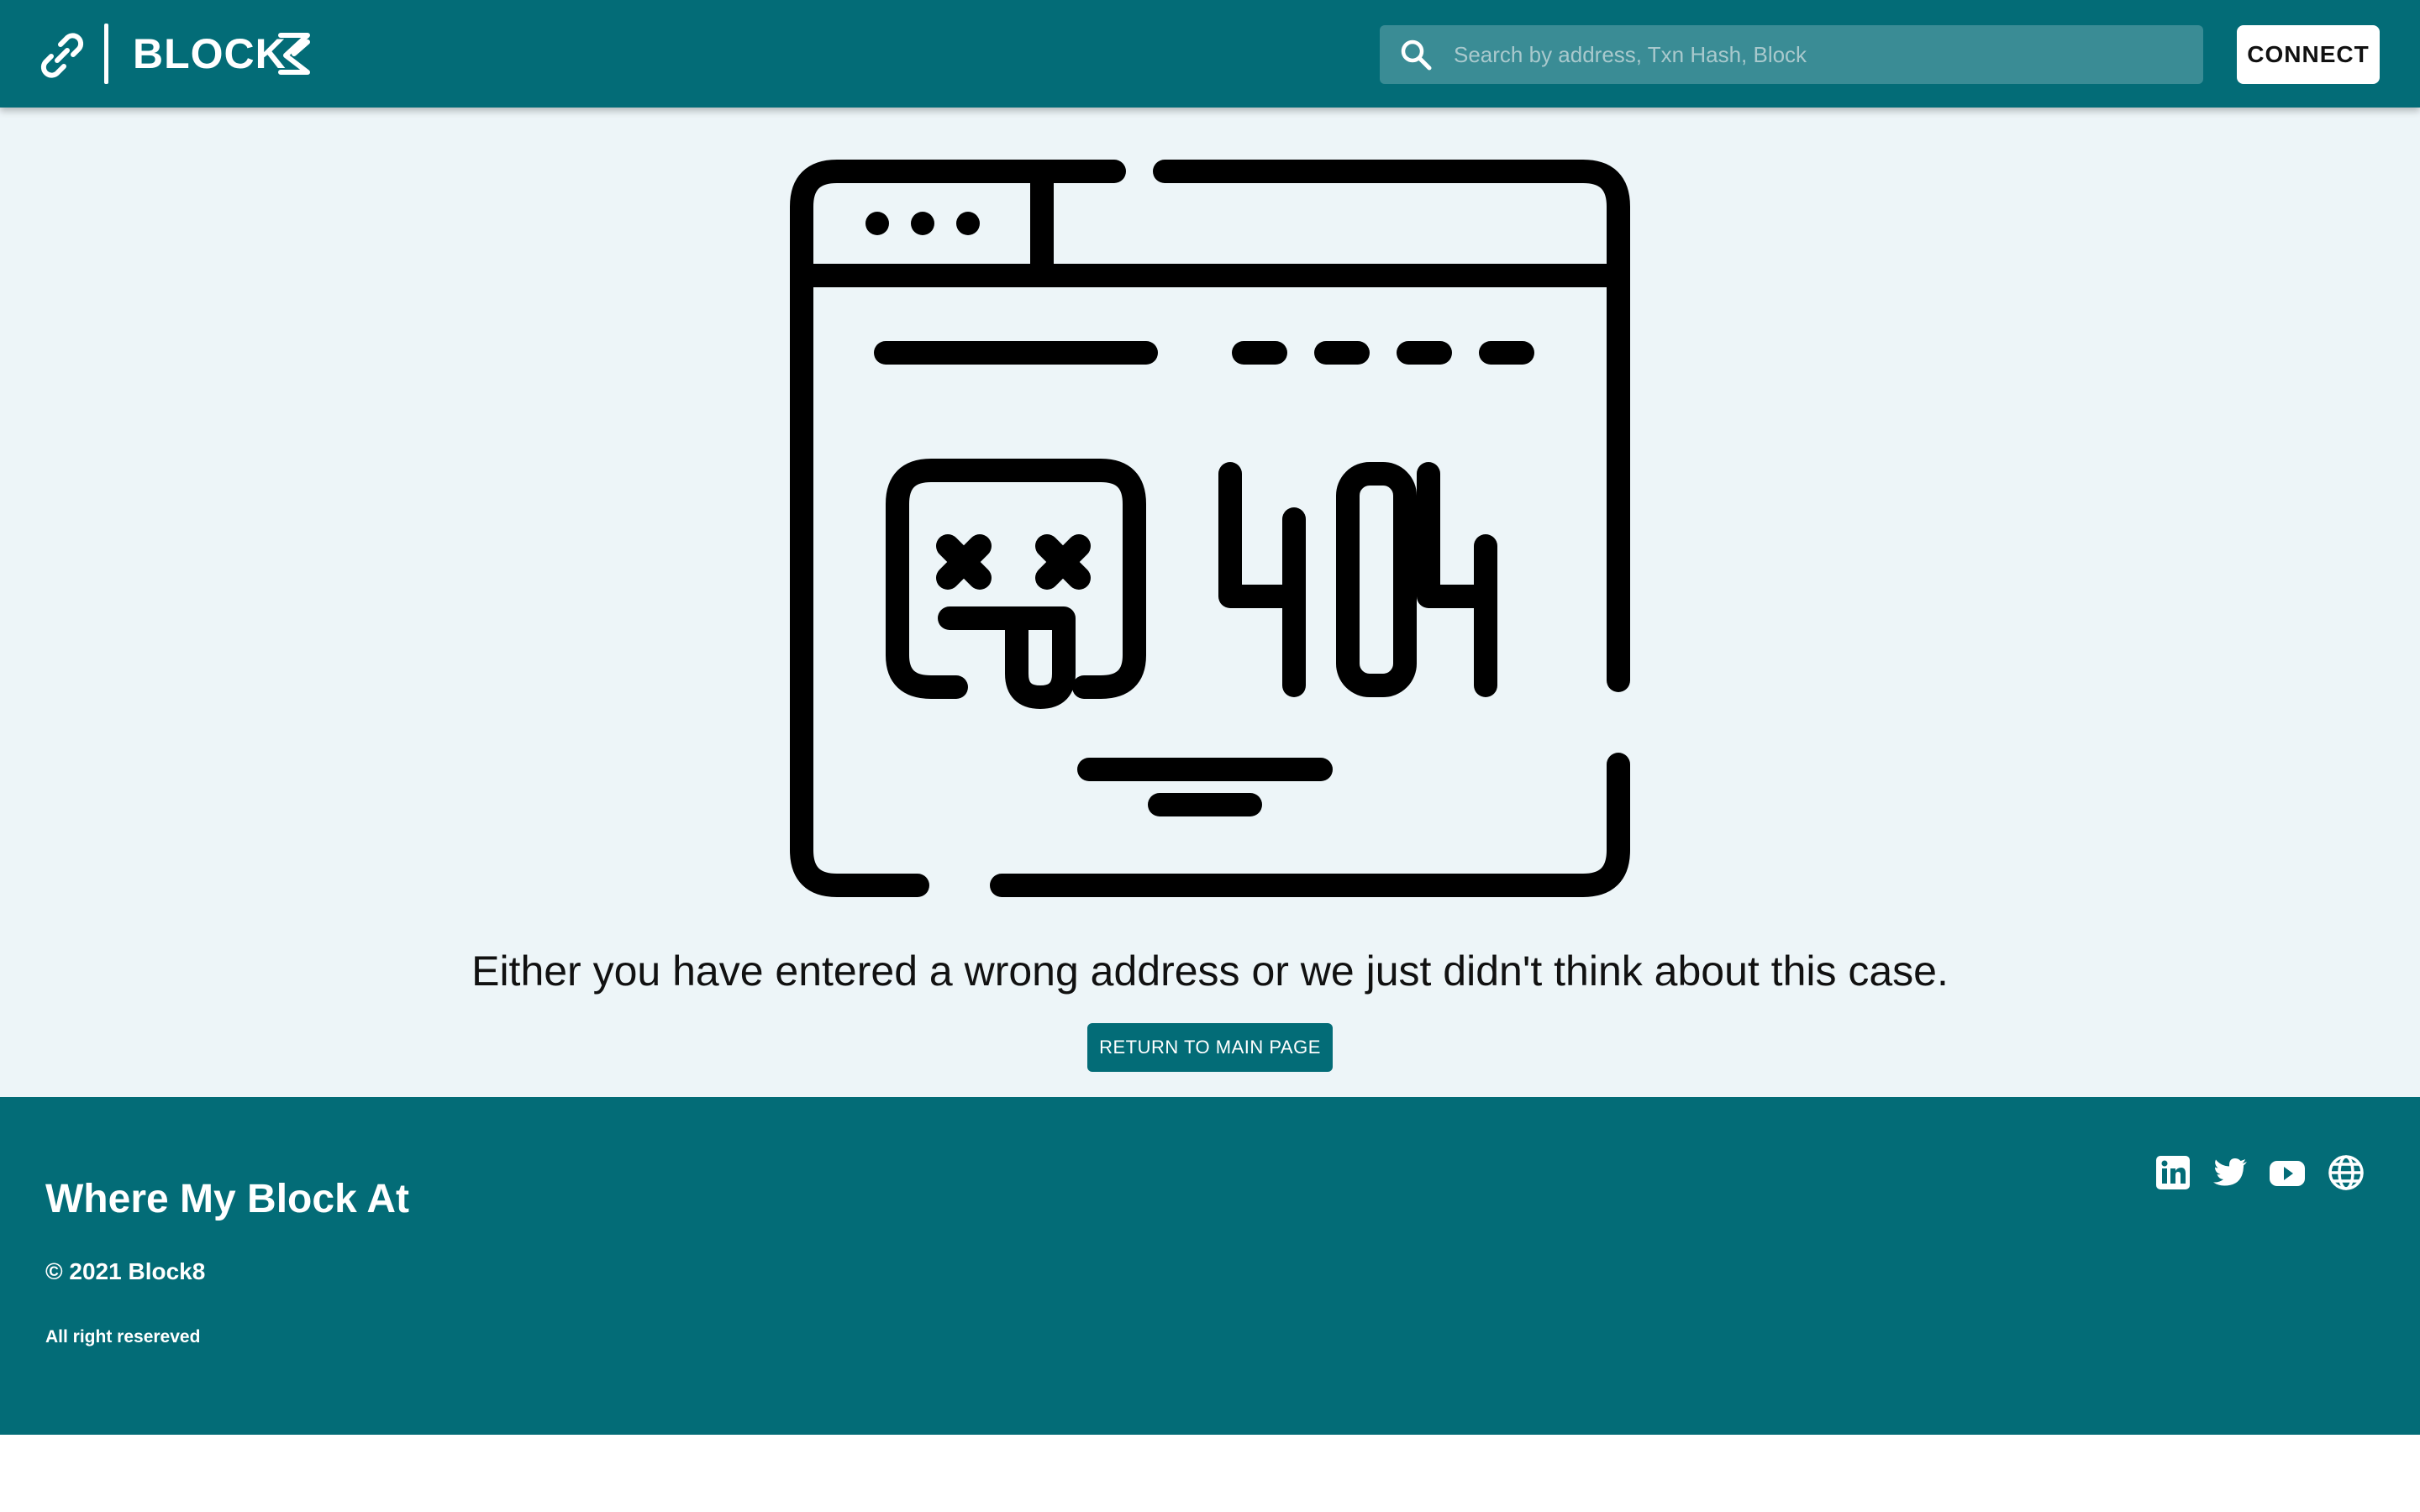 The height and width of the screenshot is (1512, 2420). Describe the element at coordinates (294, 53) in the screenshot. I see `block8-logo-icon` at that location.